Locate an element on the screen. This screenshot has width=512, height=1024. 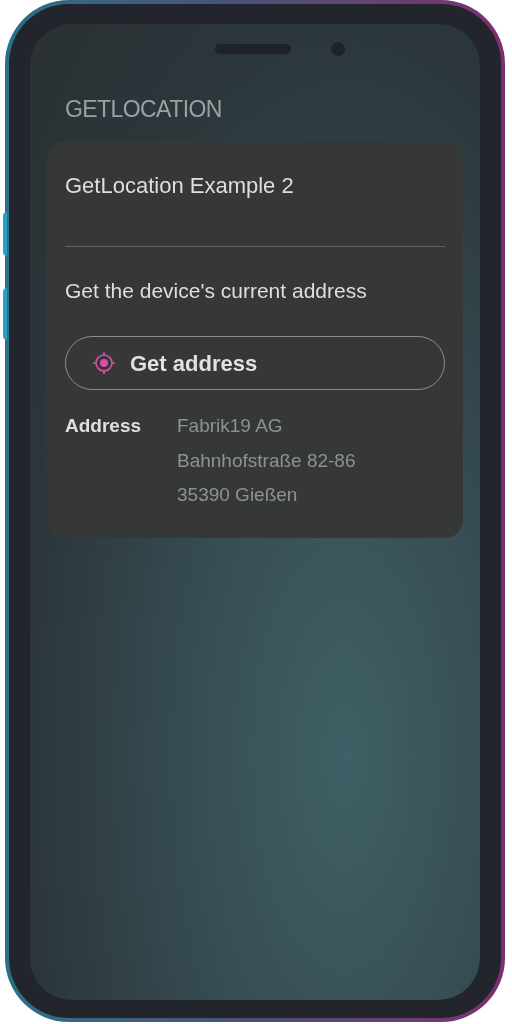
address-line: 35390 Gießen is located at coordinates (238, 495).